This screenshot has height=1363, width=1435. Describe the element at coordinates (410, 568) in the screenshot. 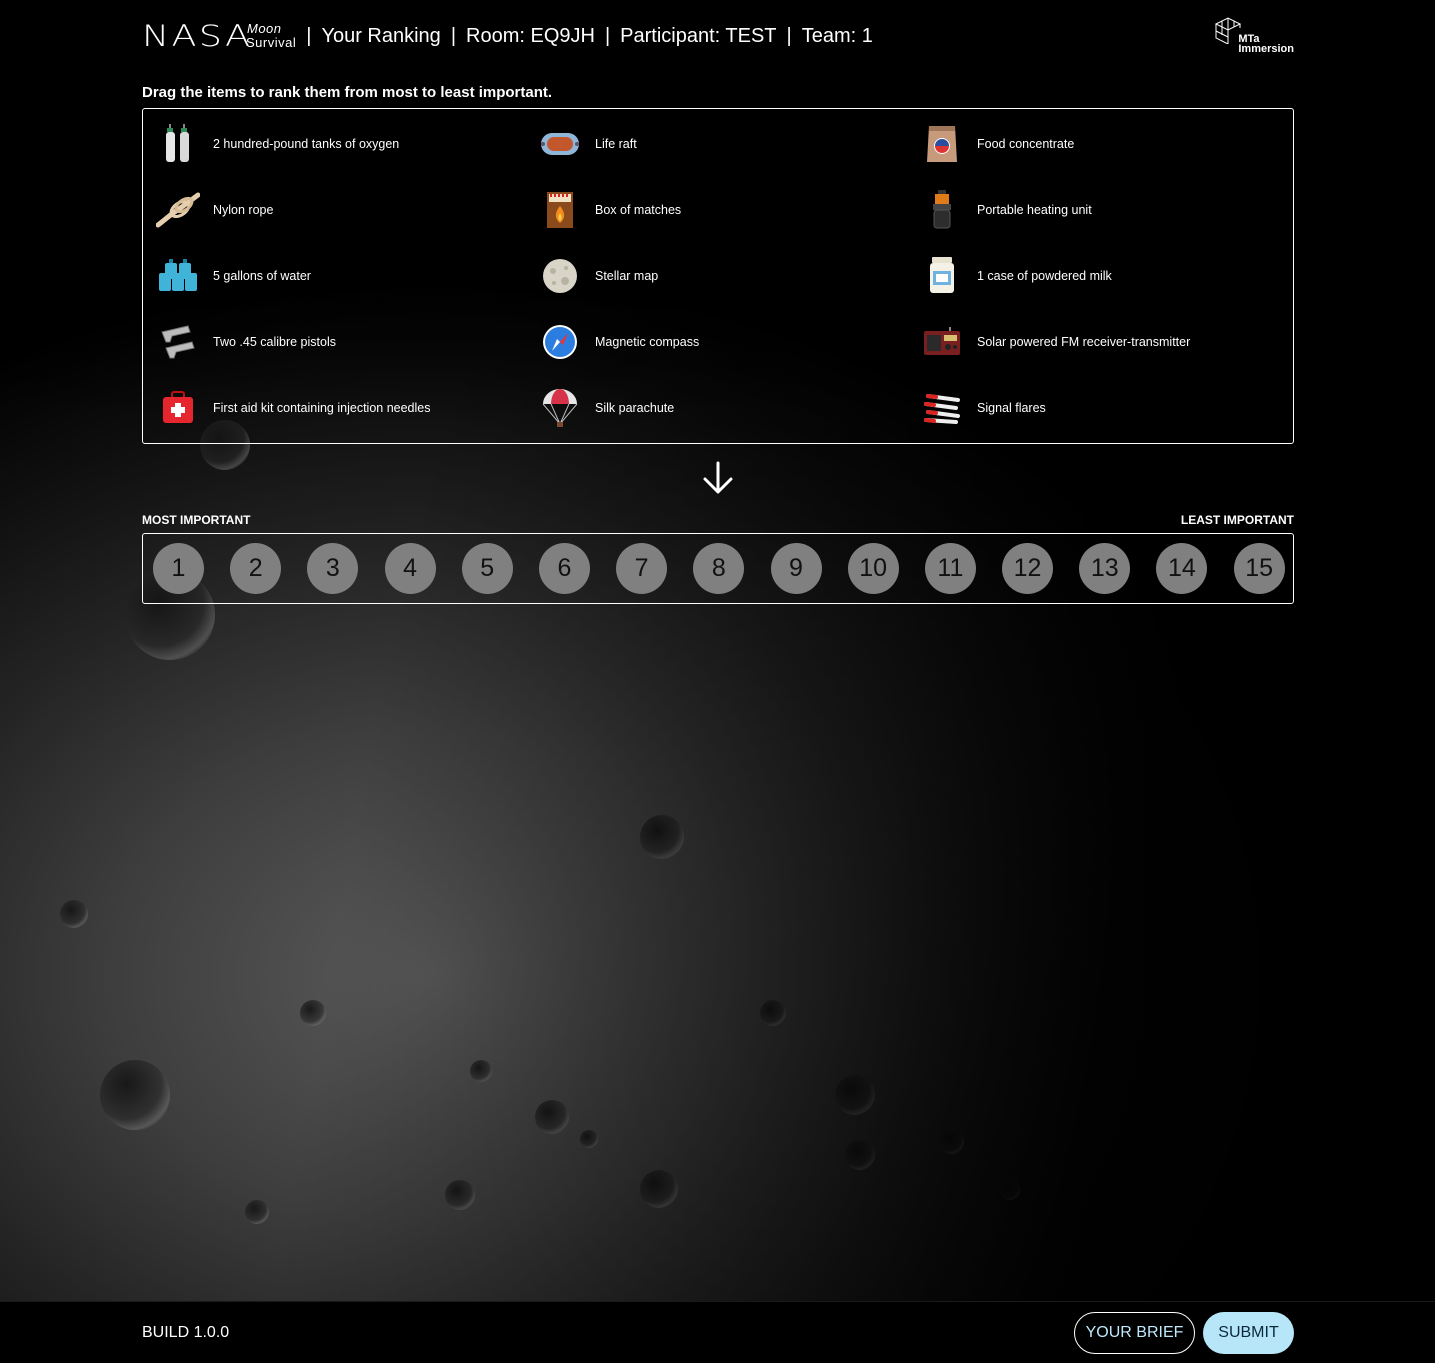

I see `rank-slot: 4` at that location.